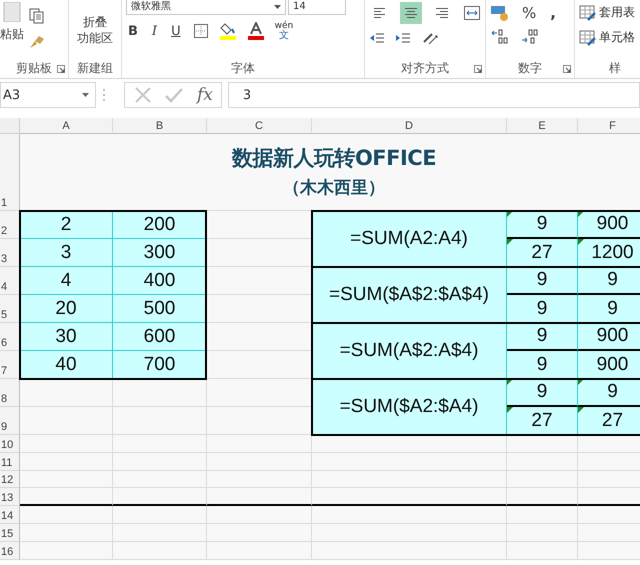  What do you see at coordinates (317, 7) in the screenshot?
I see `font-size-field: 14` at bounding box center [317, 7].